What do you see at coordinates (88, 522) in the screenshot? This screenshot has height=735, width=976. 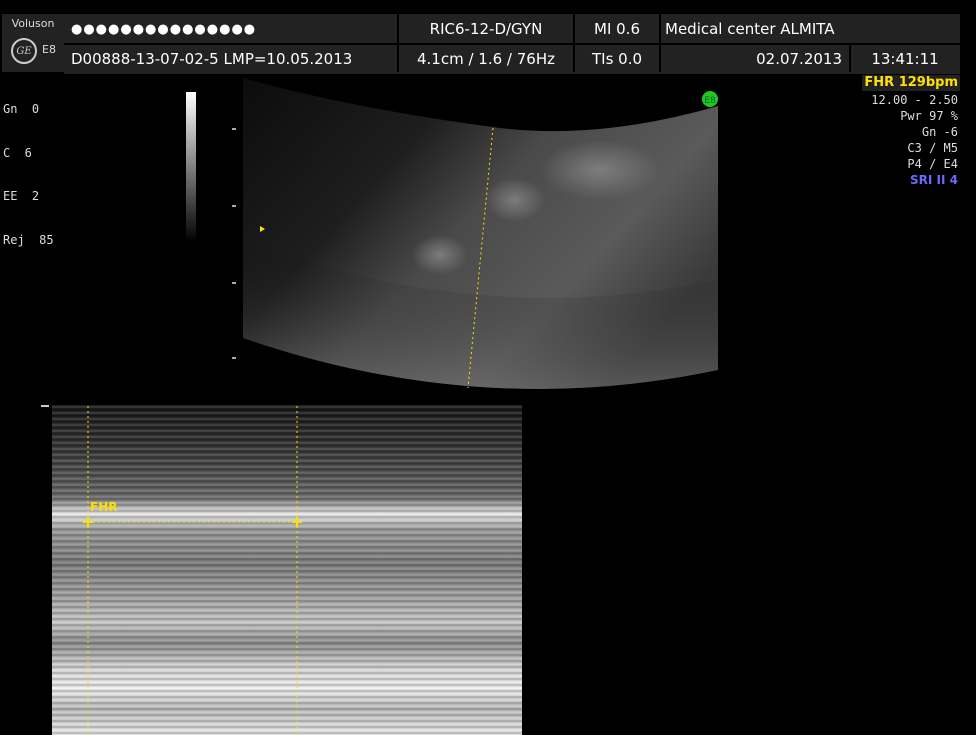 I see `caliper-start-icon` at bounding box center [88, 522].